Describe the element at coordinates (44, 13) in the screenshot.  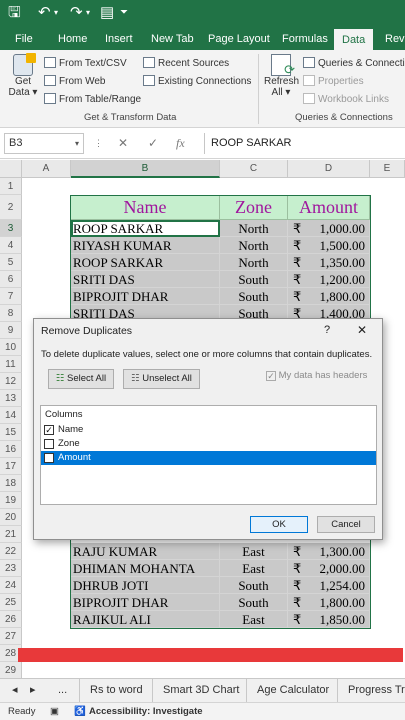
I see `undo-icon: ↶` at that location.